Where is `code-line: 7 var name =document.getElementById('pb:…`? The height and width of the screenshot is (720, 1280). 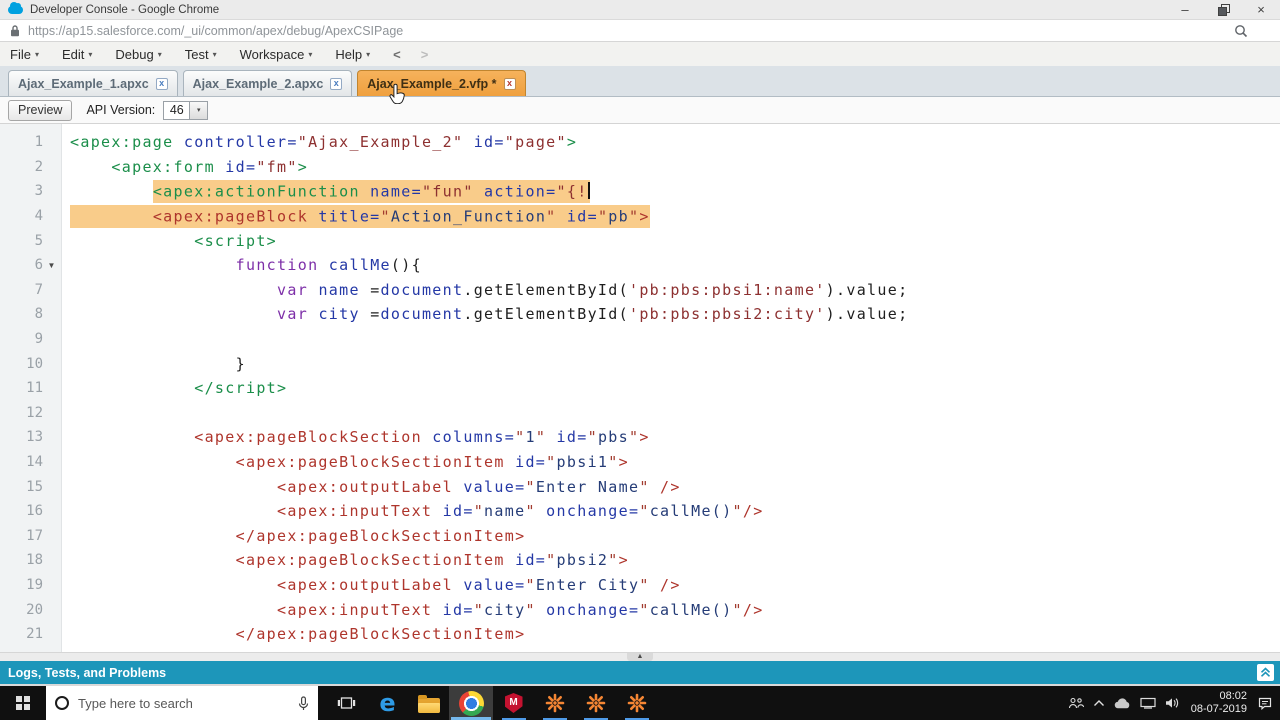 code-line: 7 var name =document.getElementById('pb:… is located at coordinates (640, 290).